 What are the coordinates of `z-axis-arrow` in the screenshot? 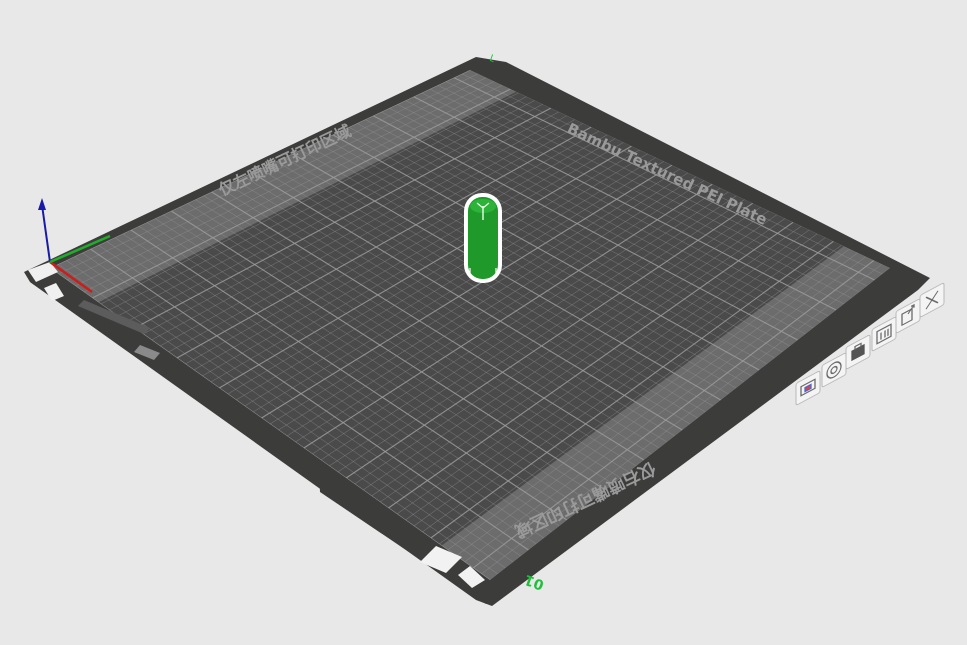 It's located at (42, 204).